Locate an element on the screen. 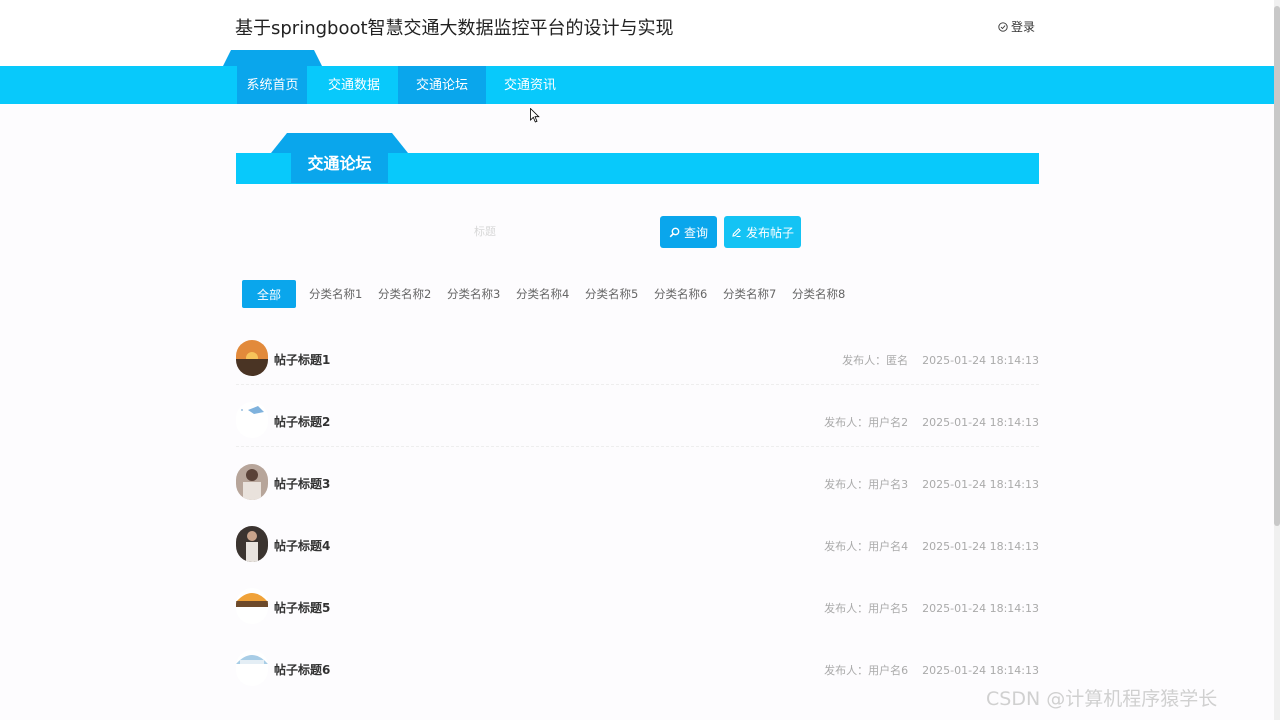 The height and width of the screenshot is (720, 1280). site-header: 基于springboot智慧交通大数据监控平台的设计与实现 登录 is located at coordinates (637, 33).